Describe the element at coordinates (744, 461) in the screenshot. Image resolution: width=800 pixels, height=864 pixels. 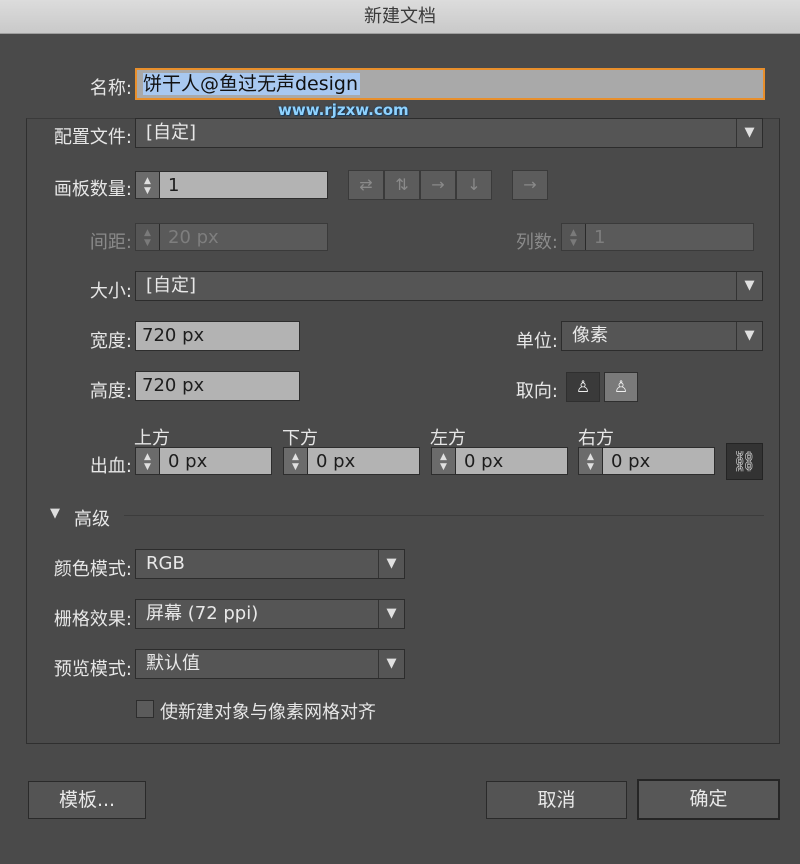
I see `link-icon: ⛓` at that location.